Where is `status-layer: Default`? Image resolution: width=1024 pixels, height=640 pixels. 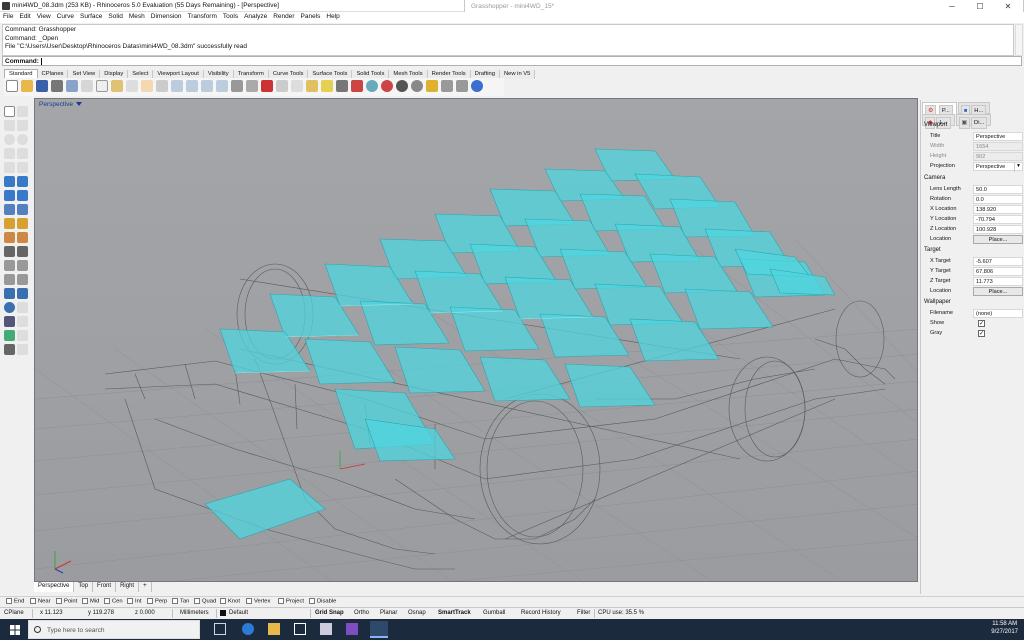 status-layer: Default is located at coordinates (238, 613).